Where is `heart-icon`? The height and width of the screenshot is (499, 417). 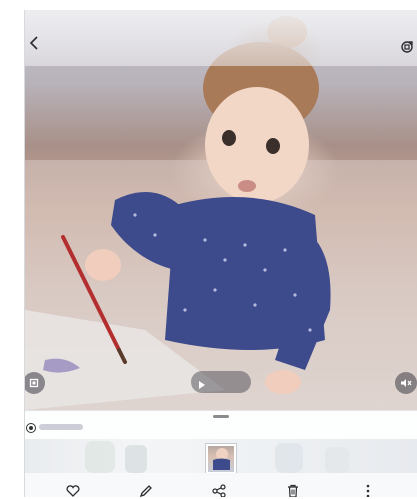 heart-icon is located at coordinates (73, 489).